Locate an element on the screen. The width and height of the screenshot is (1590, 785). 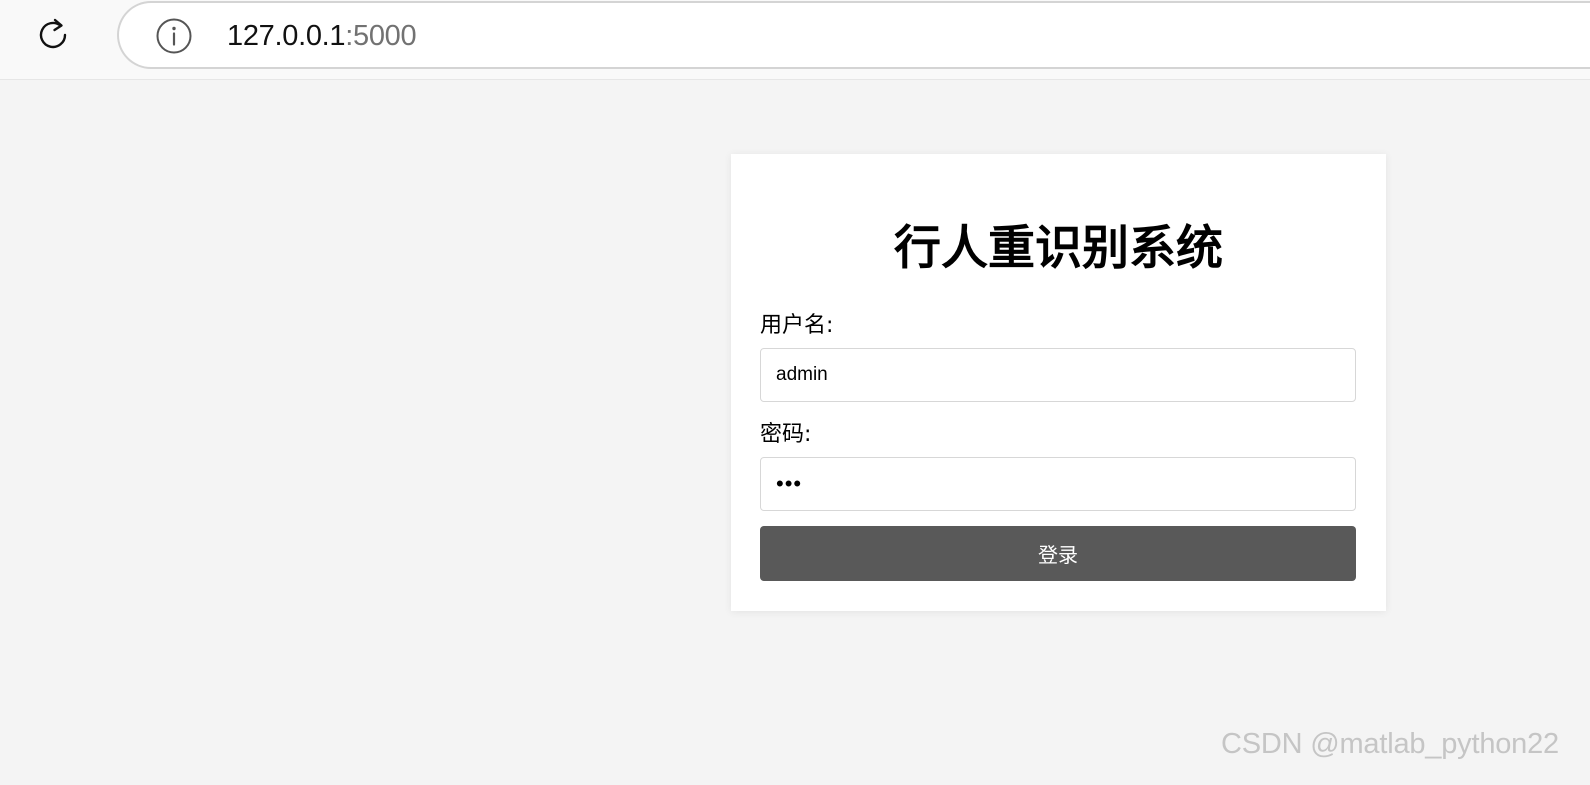
reload-icon is located at coordinates (53, 33).